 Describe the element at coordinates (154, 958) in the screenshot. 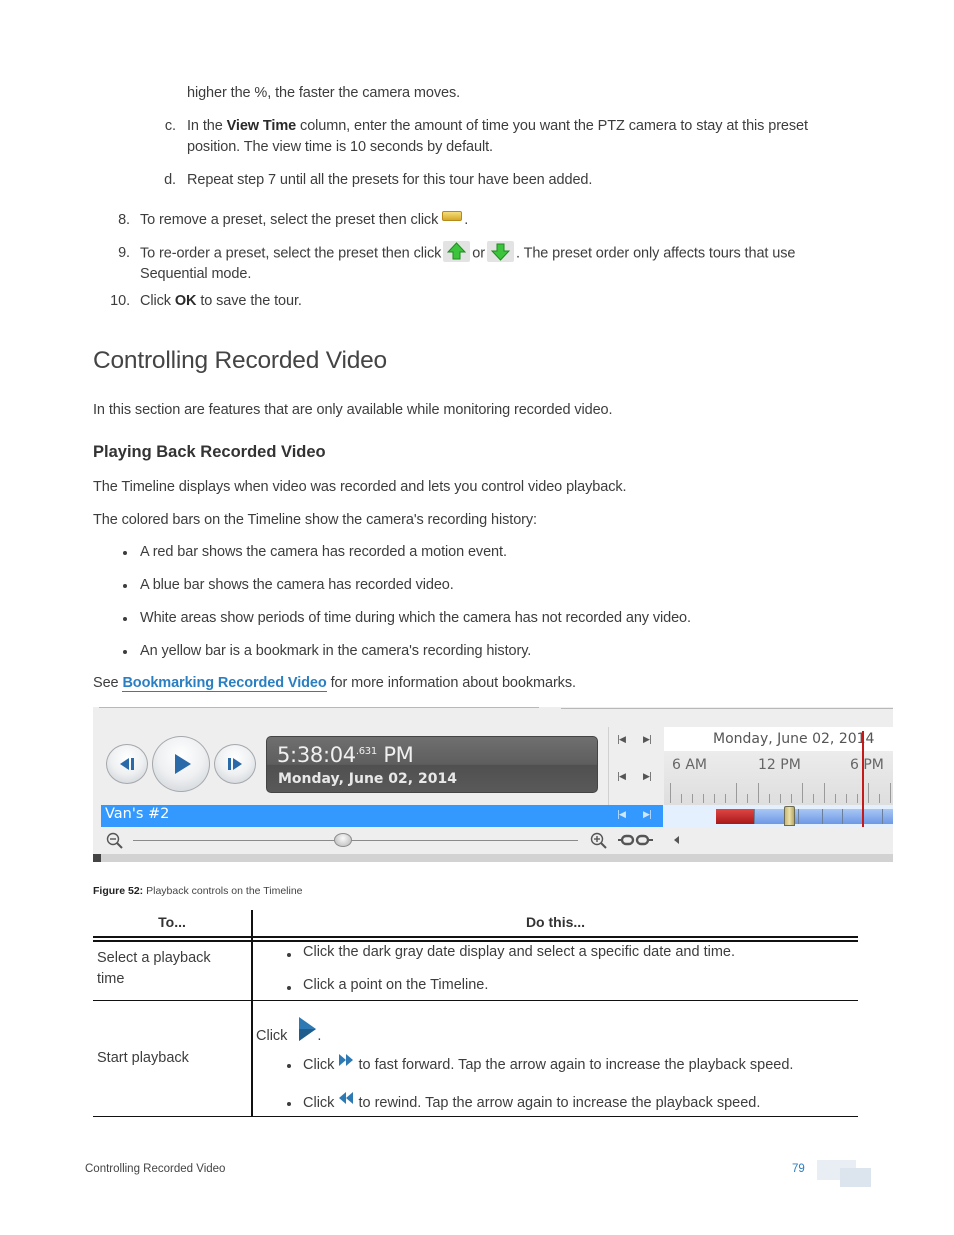

I see `table-cell-action: Select a playback` at that location.